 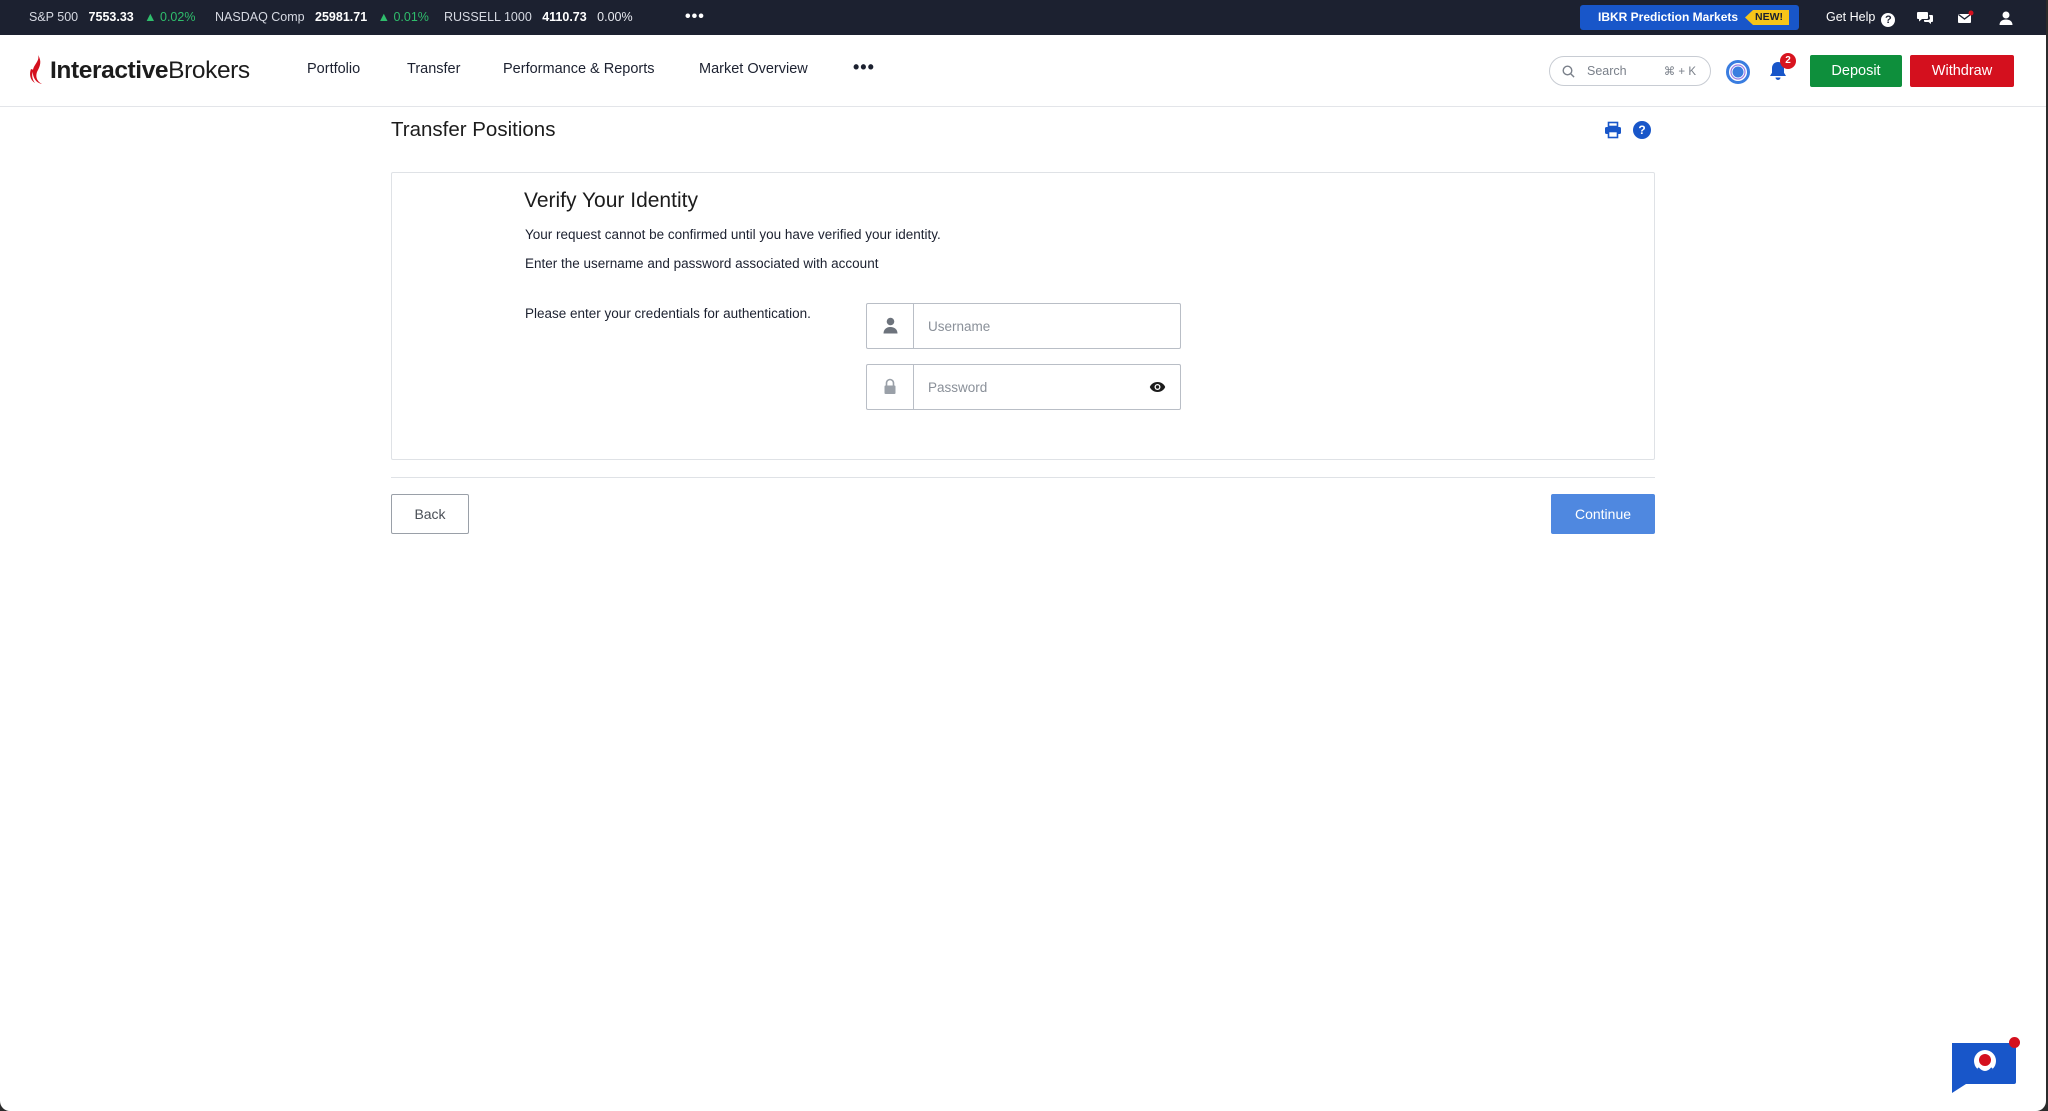 What do you see at coordinates (611, 200) in the screenshot?
I see `verify-identity-heading: Verify Your Identity` at bounding box center [611, 200].